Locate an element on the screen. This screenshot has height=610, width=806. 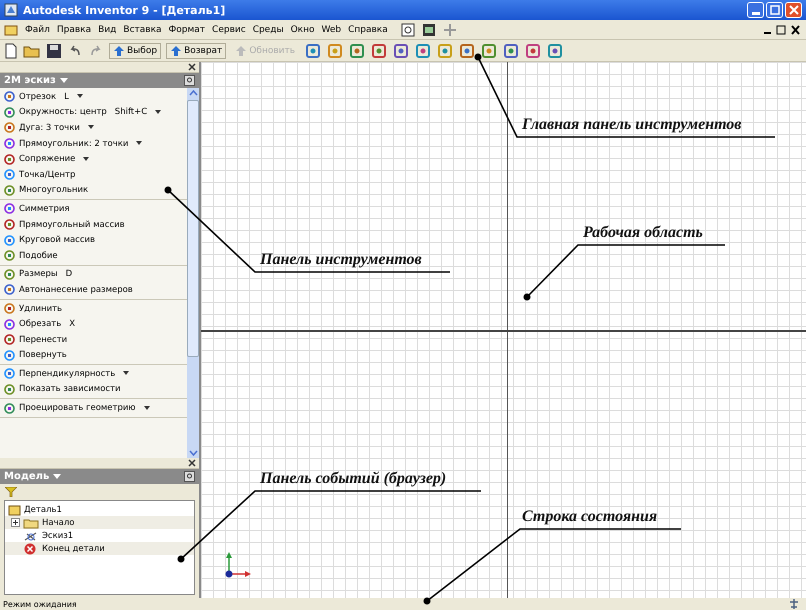
expand-icon is located at coordinates (15, 522).